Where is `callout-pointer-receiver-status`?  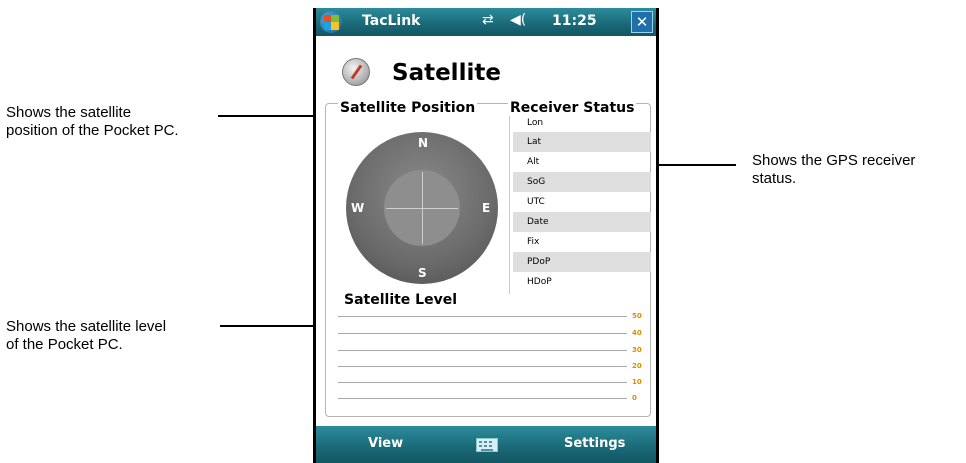 callout-pointer-receiver-status is located at coordinates (692, 165).